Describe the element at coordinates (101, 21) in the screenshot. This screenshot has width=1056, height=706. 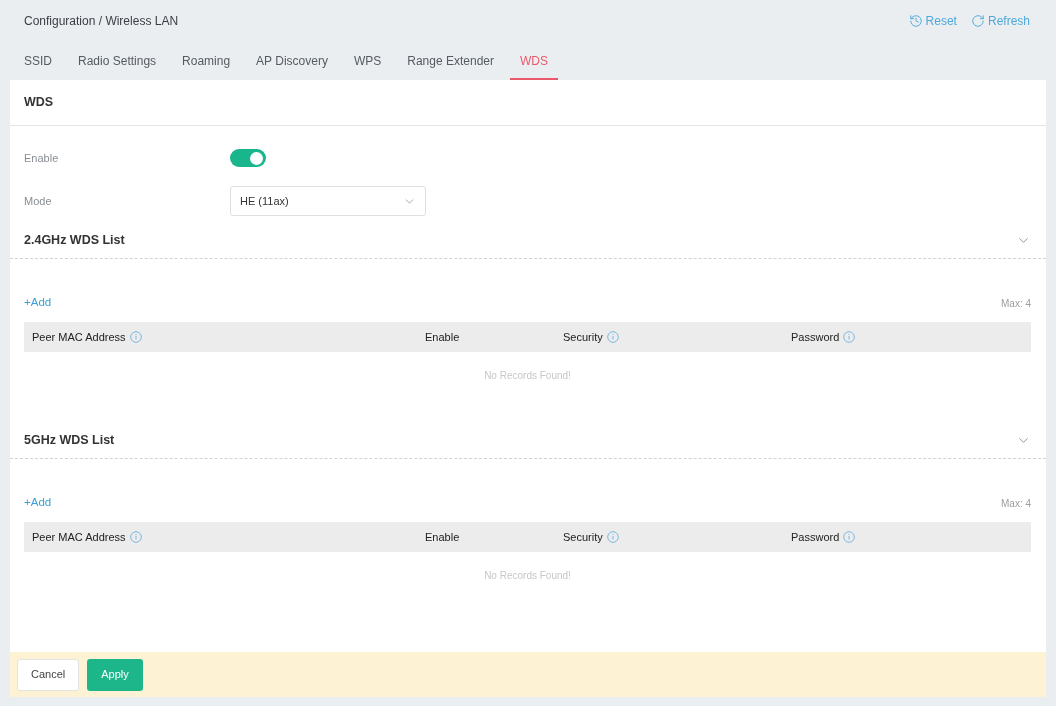
I see `breadcrumb: Configuration / Wireless LAN` at that location.